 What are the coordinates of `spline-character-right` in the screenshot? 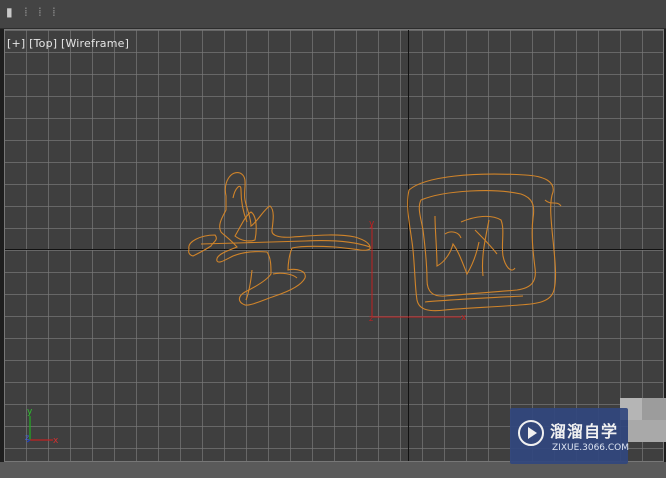 It's located at (484, 242).